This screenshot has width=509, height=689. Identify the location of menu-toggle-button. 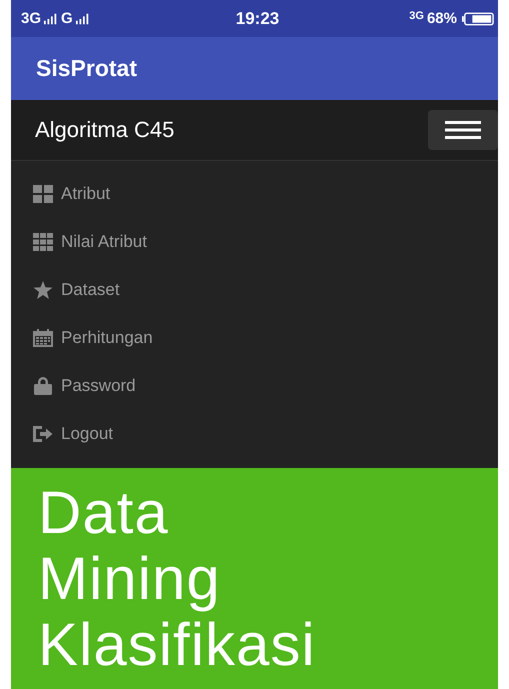
(463, 130).